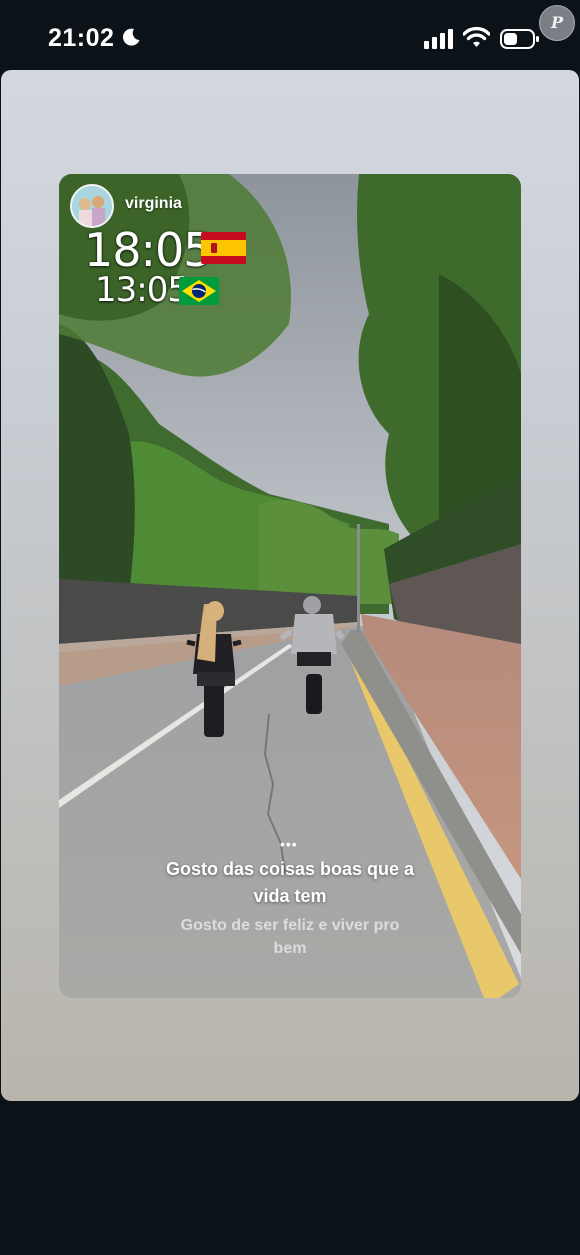  What do you see at coordinates (289, 844) in the screenshot?
I see `more-dots-icon: •••` at bounding box center [289, 844].